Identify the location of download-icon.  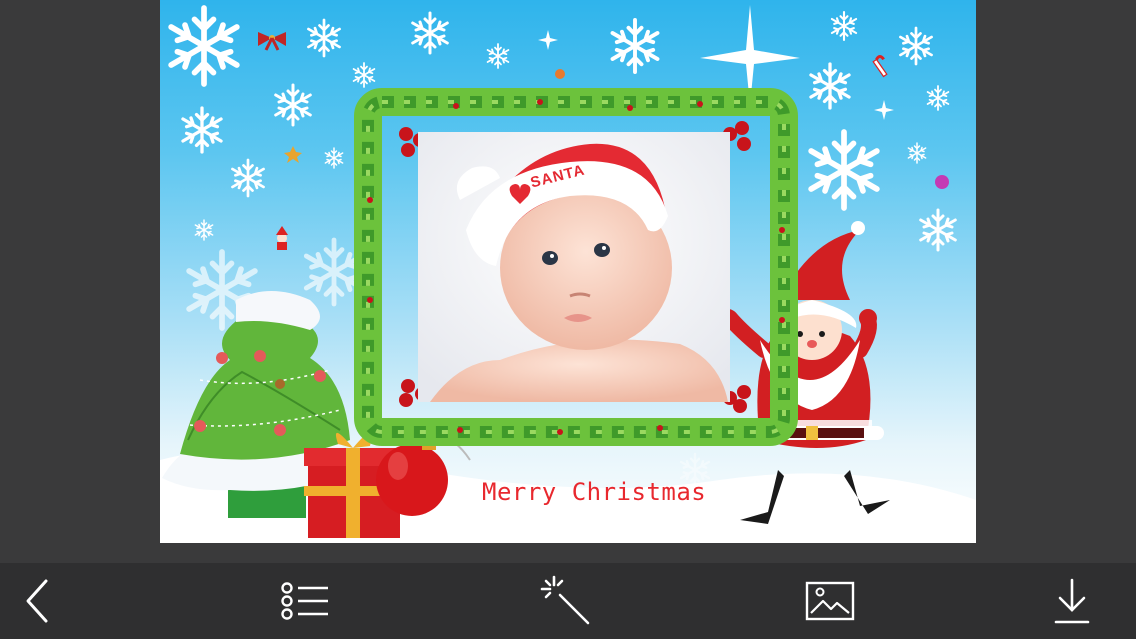
(1072, 601).